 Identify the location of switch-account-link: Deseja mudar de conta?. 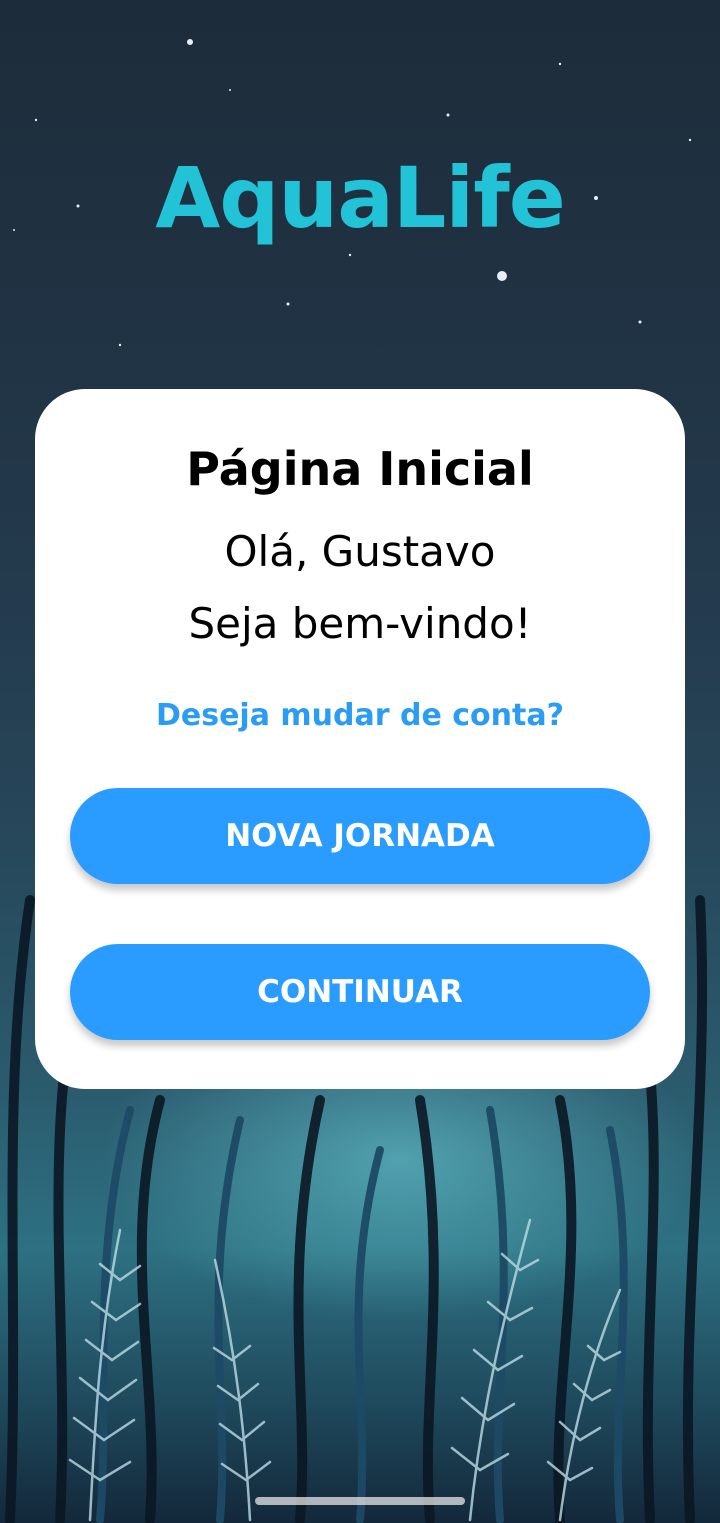
(360, 716).